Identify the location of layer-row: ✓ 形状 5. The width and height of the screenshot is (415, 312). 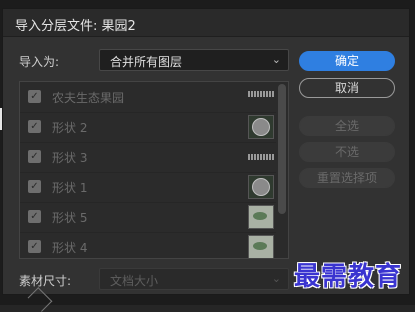
(148, 217).